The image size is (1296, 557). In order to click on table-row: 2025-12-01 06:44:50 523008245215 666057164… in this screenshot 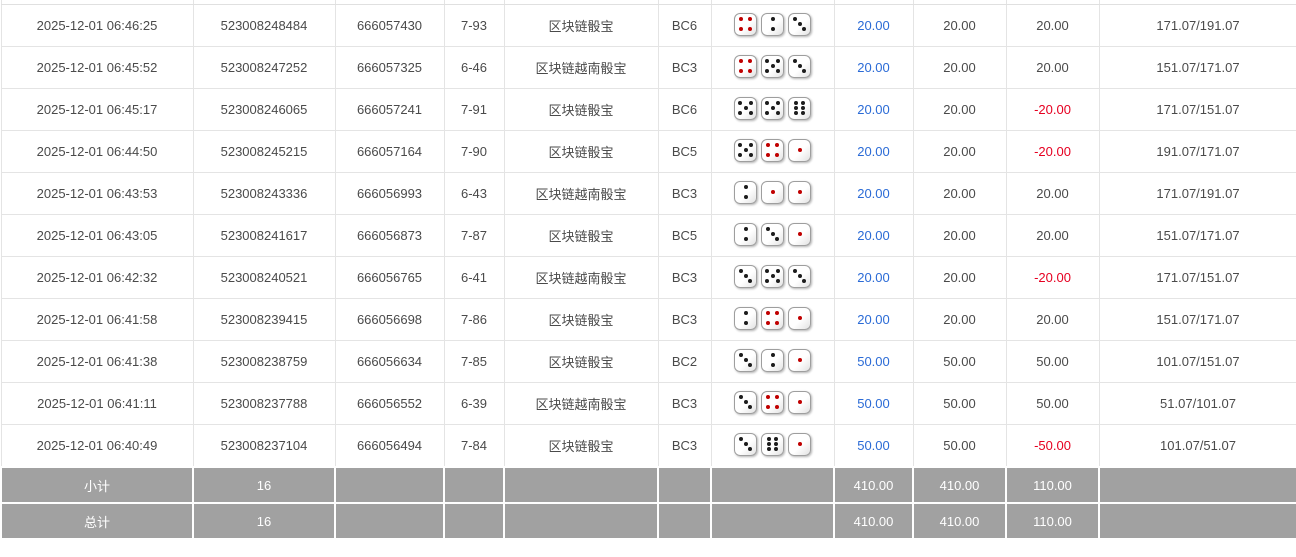, I will do `click(648, 151)`.